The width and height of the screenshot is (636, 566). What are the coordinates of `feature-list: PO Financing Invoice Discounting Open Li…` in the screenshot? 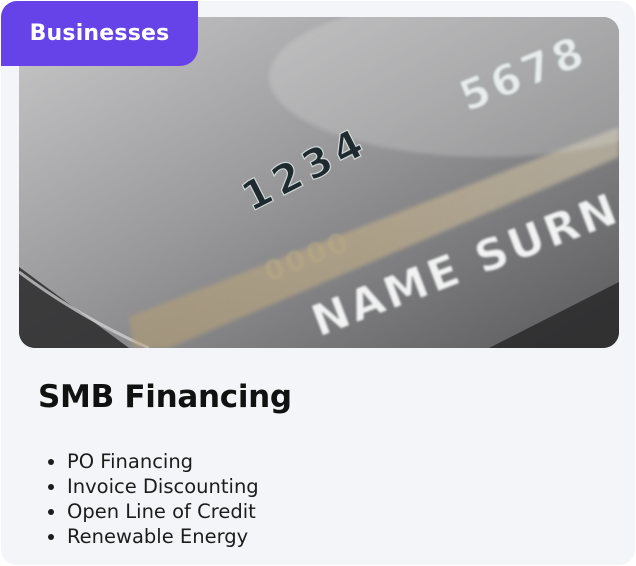 It's located at (140, 499).